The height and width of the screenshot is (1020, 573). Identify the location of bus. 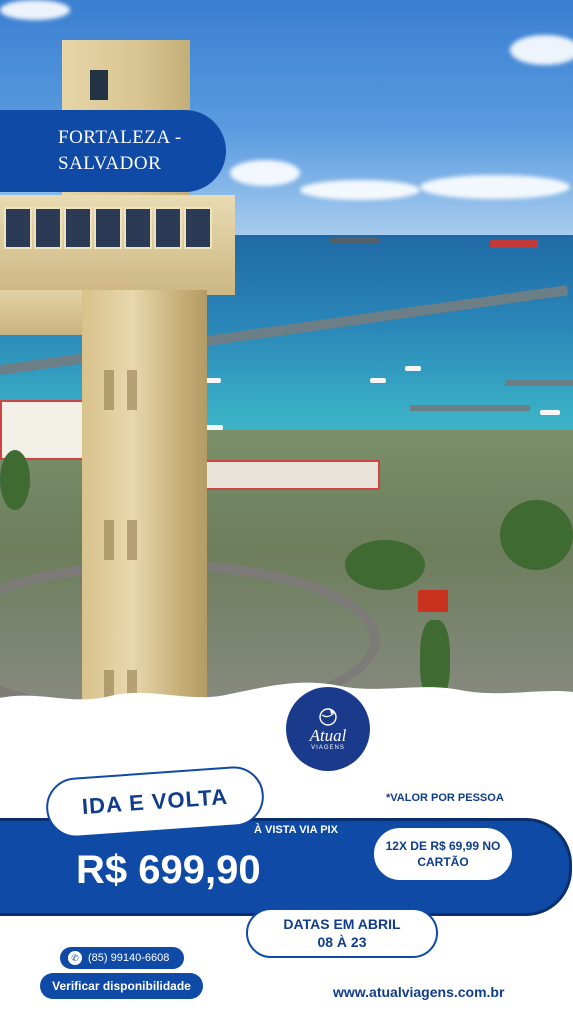
(433, 601).